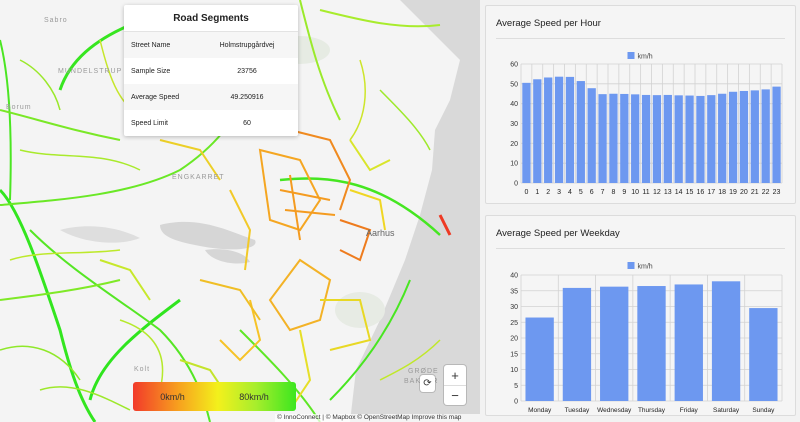  Describe the element at coordinates (211, 45) in the screenshot. I see `segment-info-row: Street Name Holmstrupgårdvej` at that location.